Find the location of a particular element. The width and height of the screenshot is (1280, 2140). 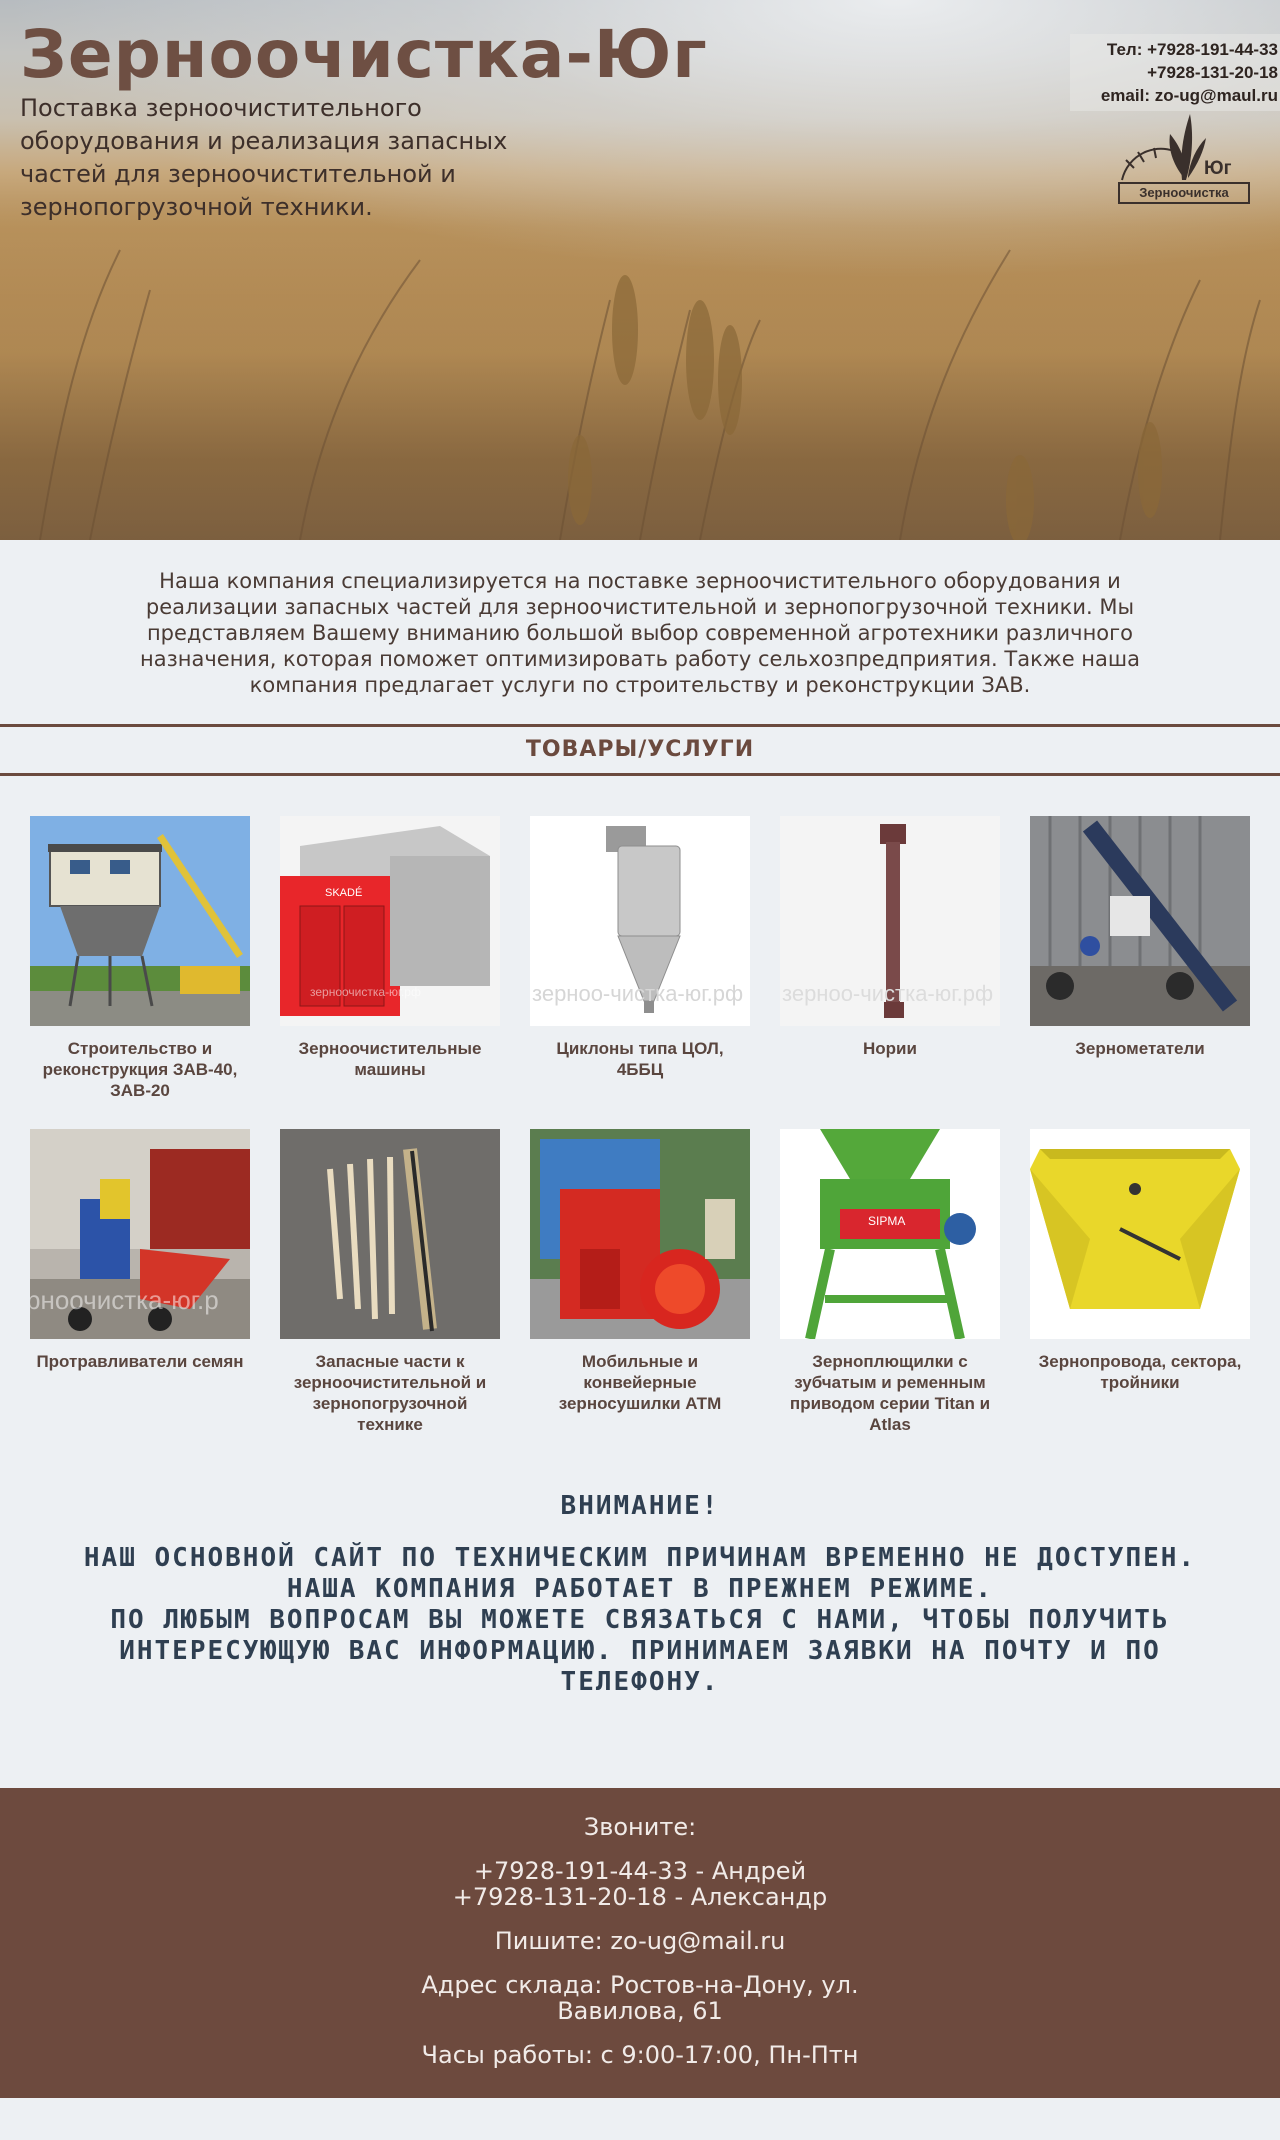

logo-caption: Зерноочистка is located at coordinates (1184, 193).